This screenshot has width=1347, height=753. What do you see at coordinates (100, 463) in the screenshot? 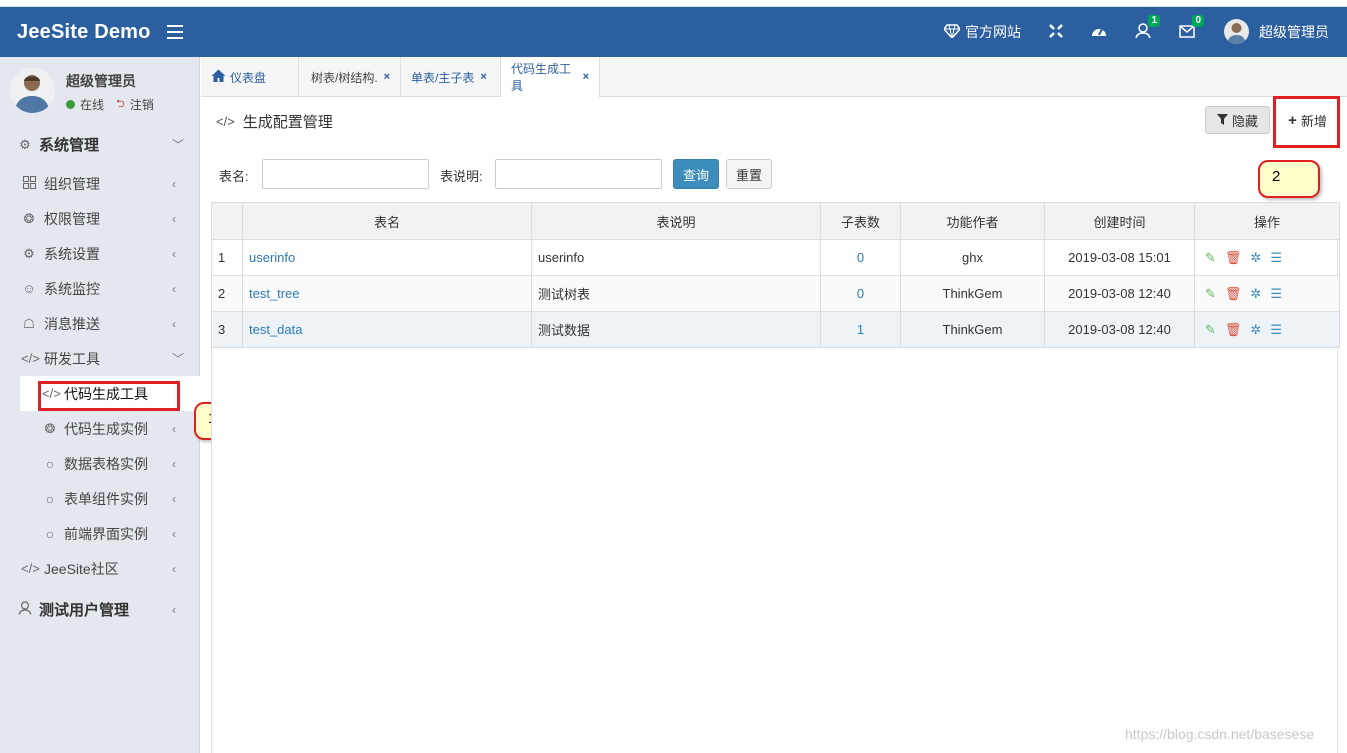
I see `sidebar-item-datagrid-example: ○ 数据表格实例 ‹` at bounding box center [100, 463].